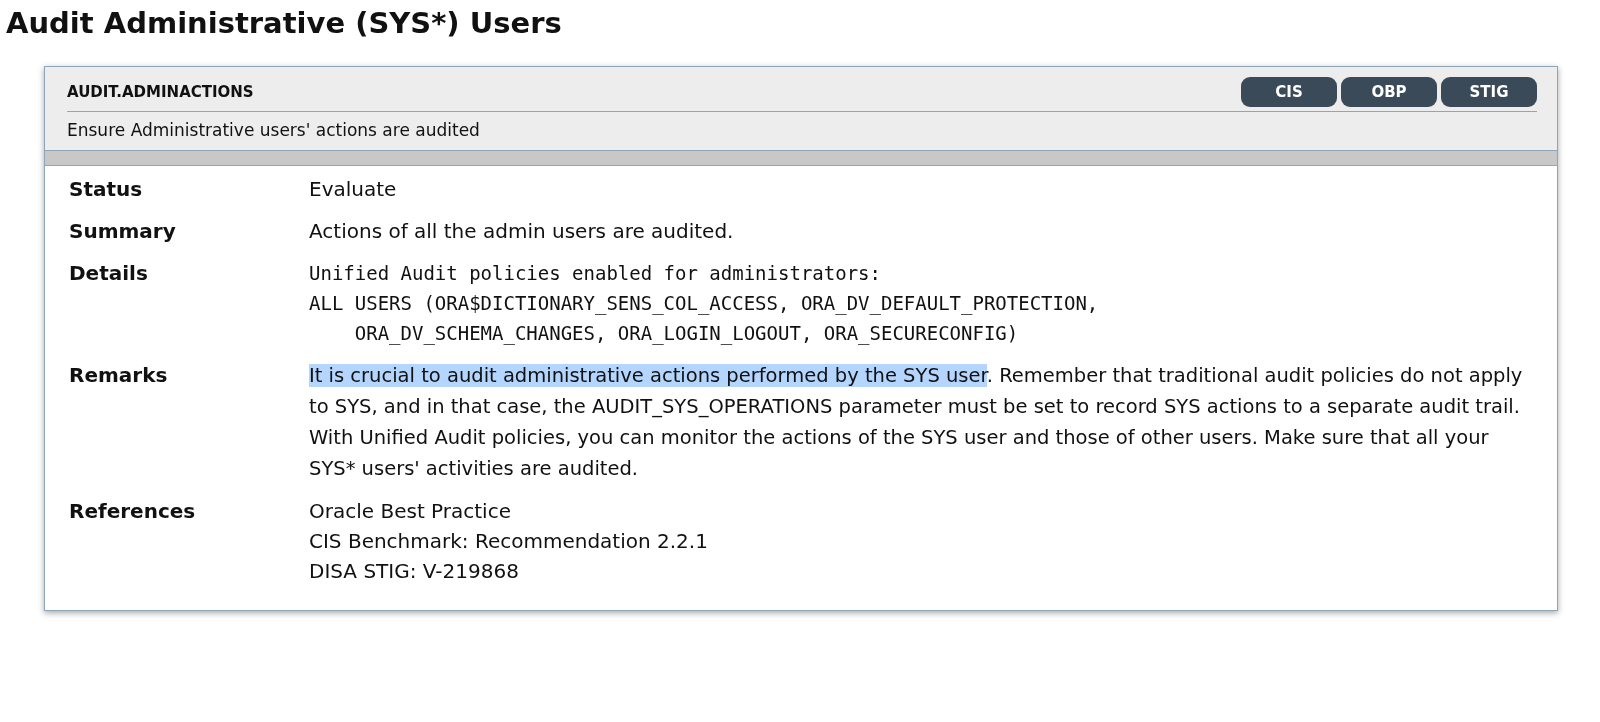  I want to click on remarks-paragraph: It is crucial to audit administrative actions performed by the SYS user. Remember that traditional audit policies do not apply to SYS, and in that case, the AUDIT_SYS_OPERATIONS parameter must be set to record SYS actions to a separate audit trail. With Unified Audit policies, you can monitor the actions of the SYS user and those of other users. Make sure that all your SYS* users' activities are audited., so click(916, 422).